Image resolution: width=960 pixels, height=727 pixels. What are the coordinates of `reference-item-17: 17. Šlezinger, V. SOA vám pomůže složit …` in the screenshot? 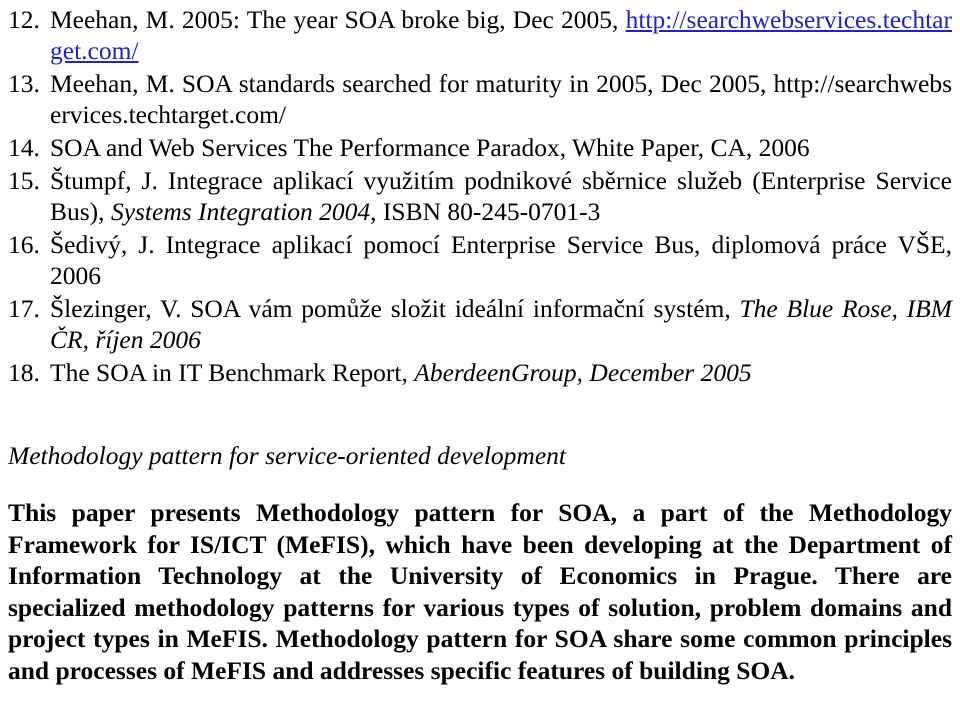 It's located at (480, 324).